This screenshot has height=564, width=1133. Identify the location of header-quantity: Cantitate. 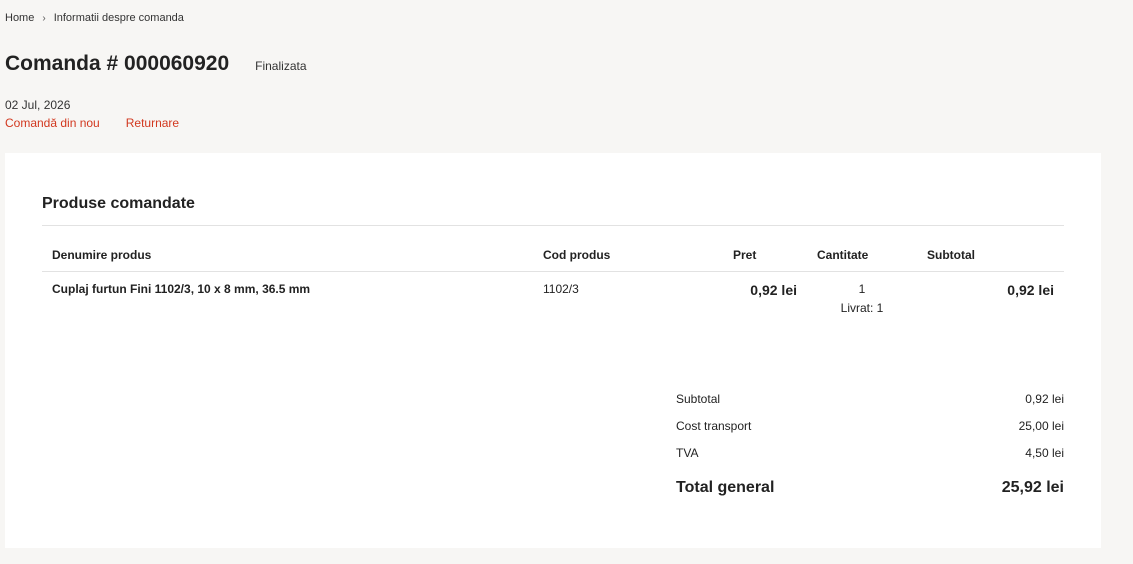
(862, 260).